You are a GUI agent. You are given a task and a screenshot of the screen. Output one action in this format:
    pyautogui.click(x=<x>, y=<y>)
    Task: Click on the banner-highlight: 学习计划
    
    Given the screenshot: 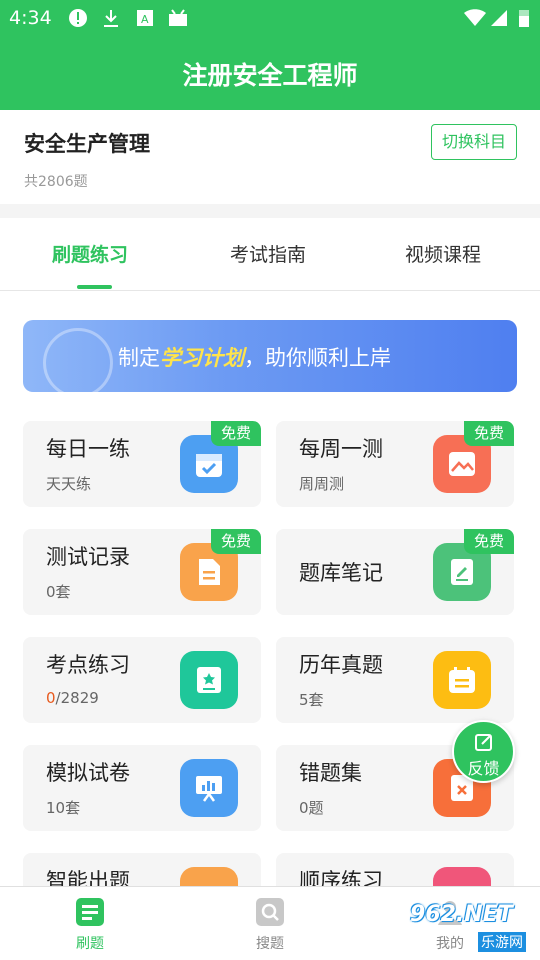 What is the action you would take?
    pyautogui.click(x=202, y=358)
    